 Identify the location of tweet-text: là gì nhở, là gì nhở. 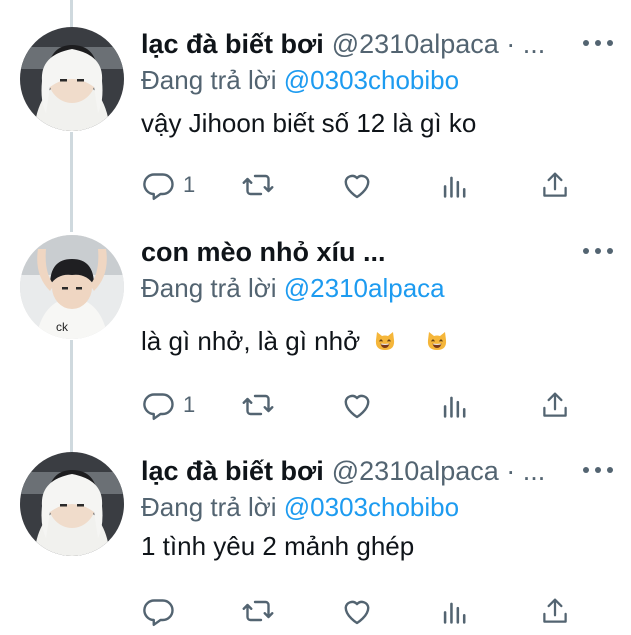
(251, 341).